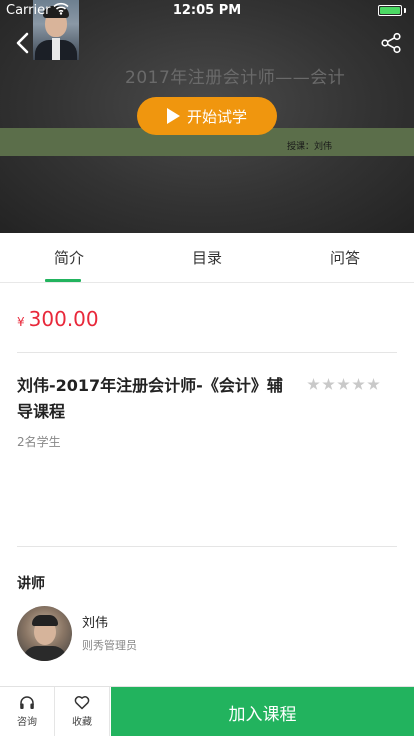 The width and height of the screenshot is (414, 736). Describe the element at coordinates (216, 116) in the screenshot. I see `start-trial-label: 开始试学` at that location.